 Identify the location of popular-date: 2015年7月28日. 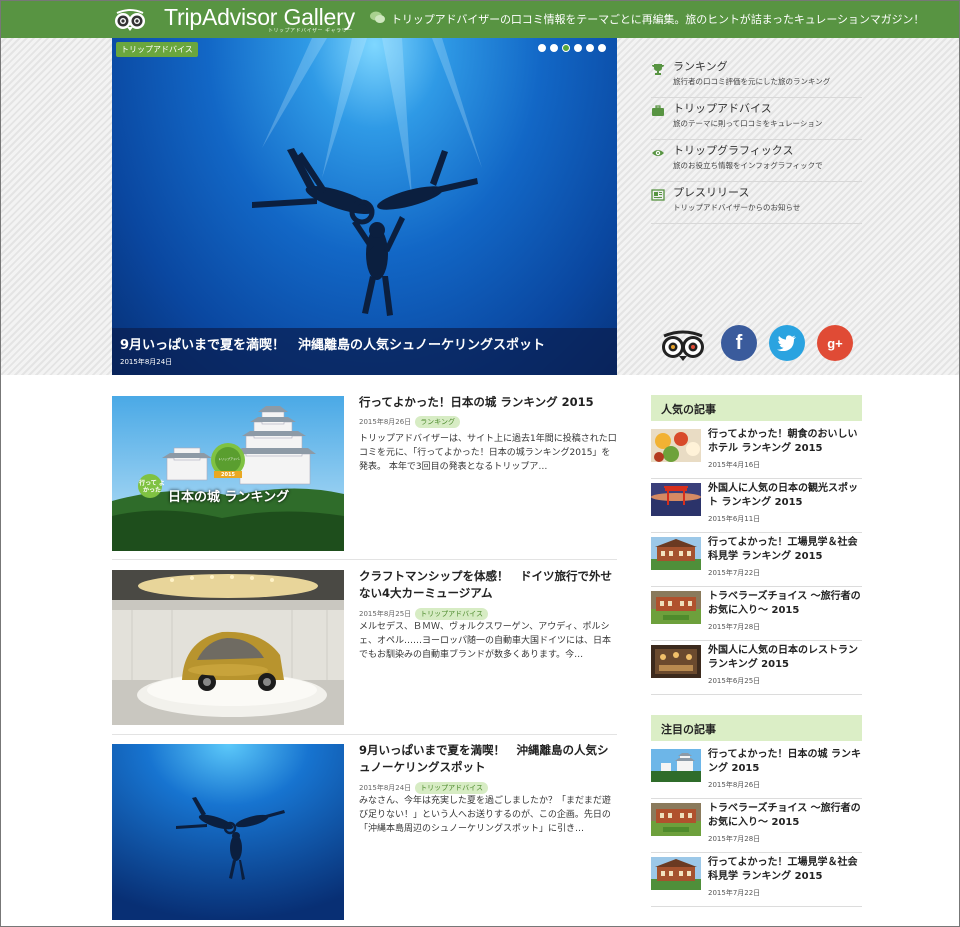
(734, 627).